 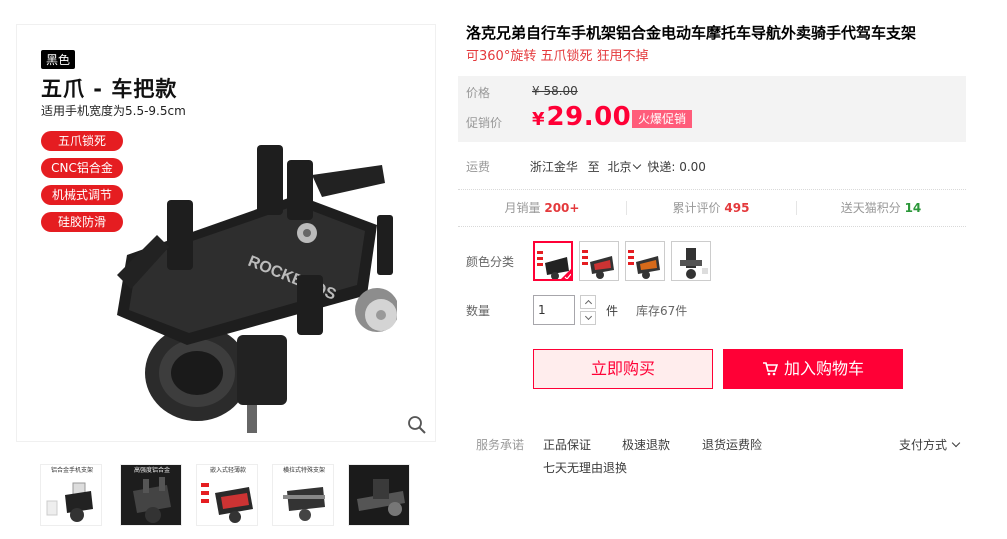 What do you see at coordinates (696, 208) in the screenshot?
I see `total-reviews-label: 累计评价` at bounding box center [696, 208].